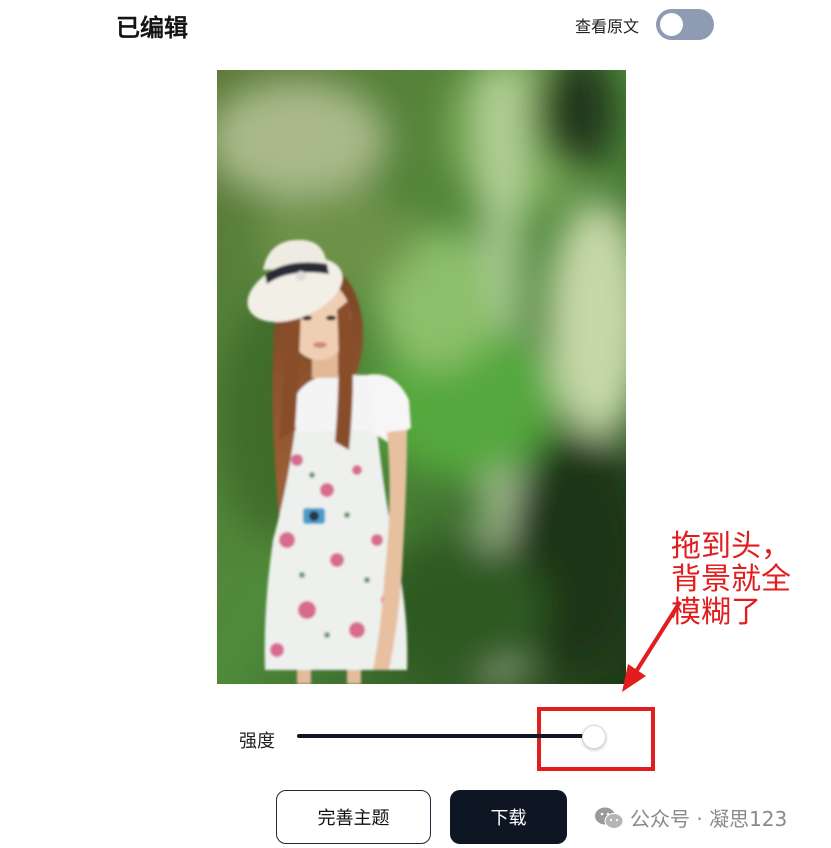 The image size is (831, 848). What do you see at coordinates (508, 817) in the screenshot?
I see `download-button: 下载` at bounding box center [508, 817].